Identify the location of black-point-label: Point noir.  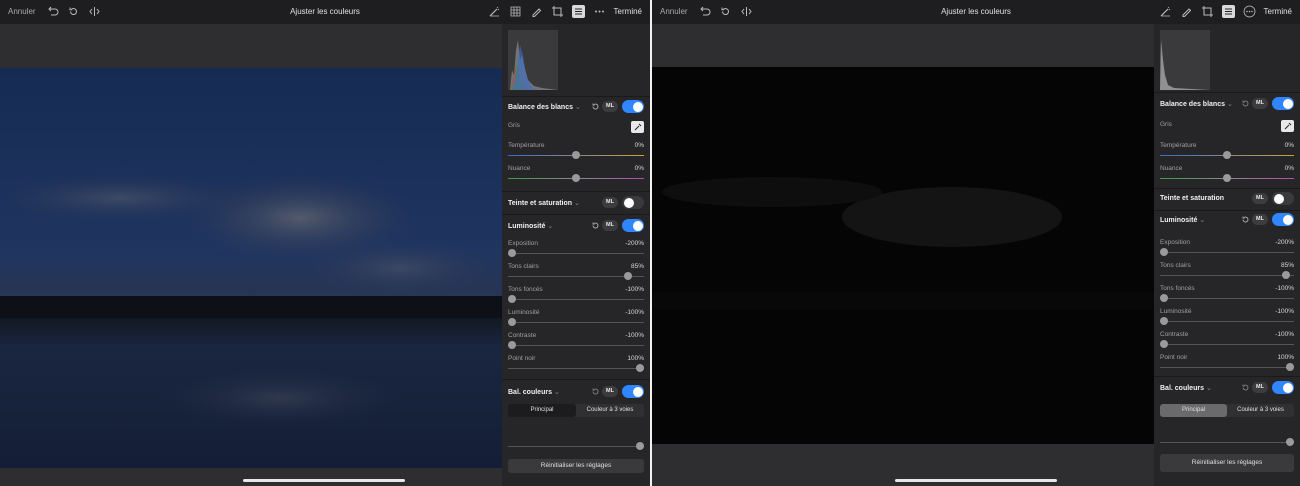
(522, 358).